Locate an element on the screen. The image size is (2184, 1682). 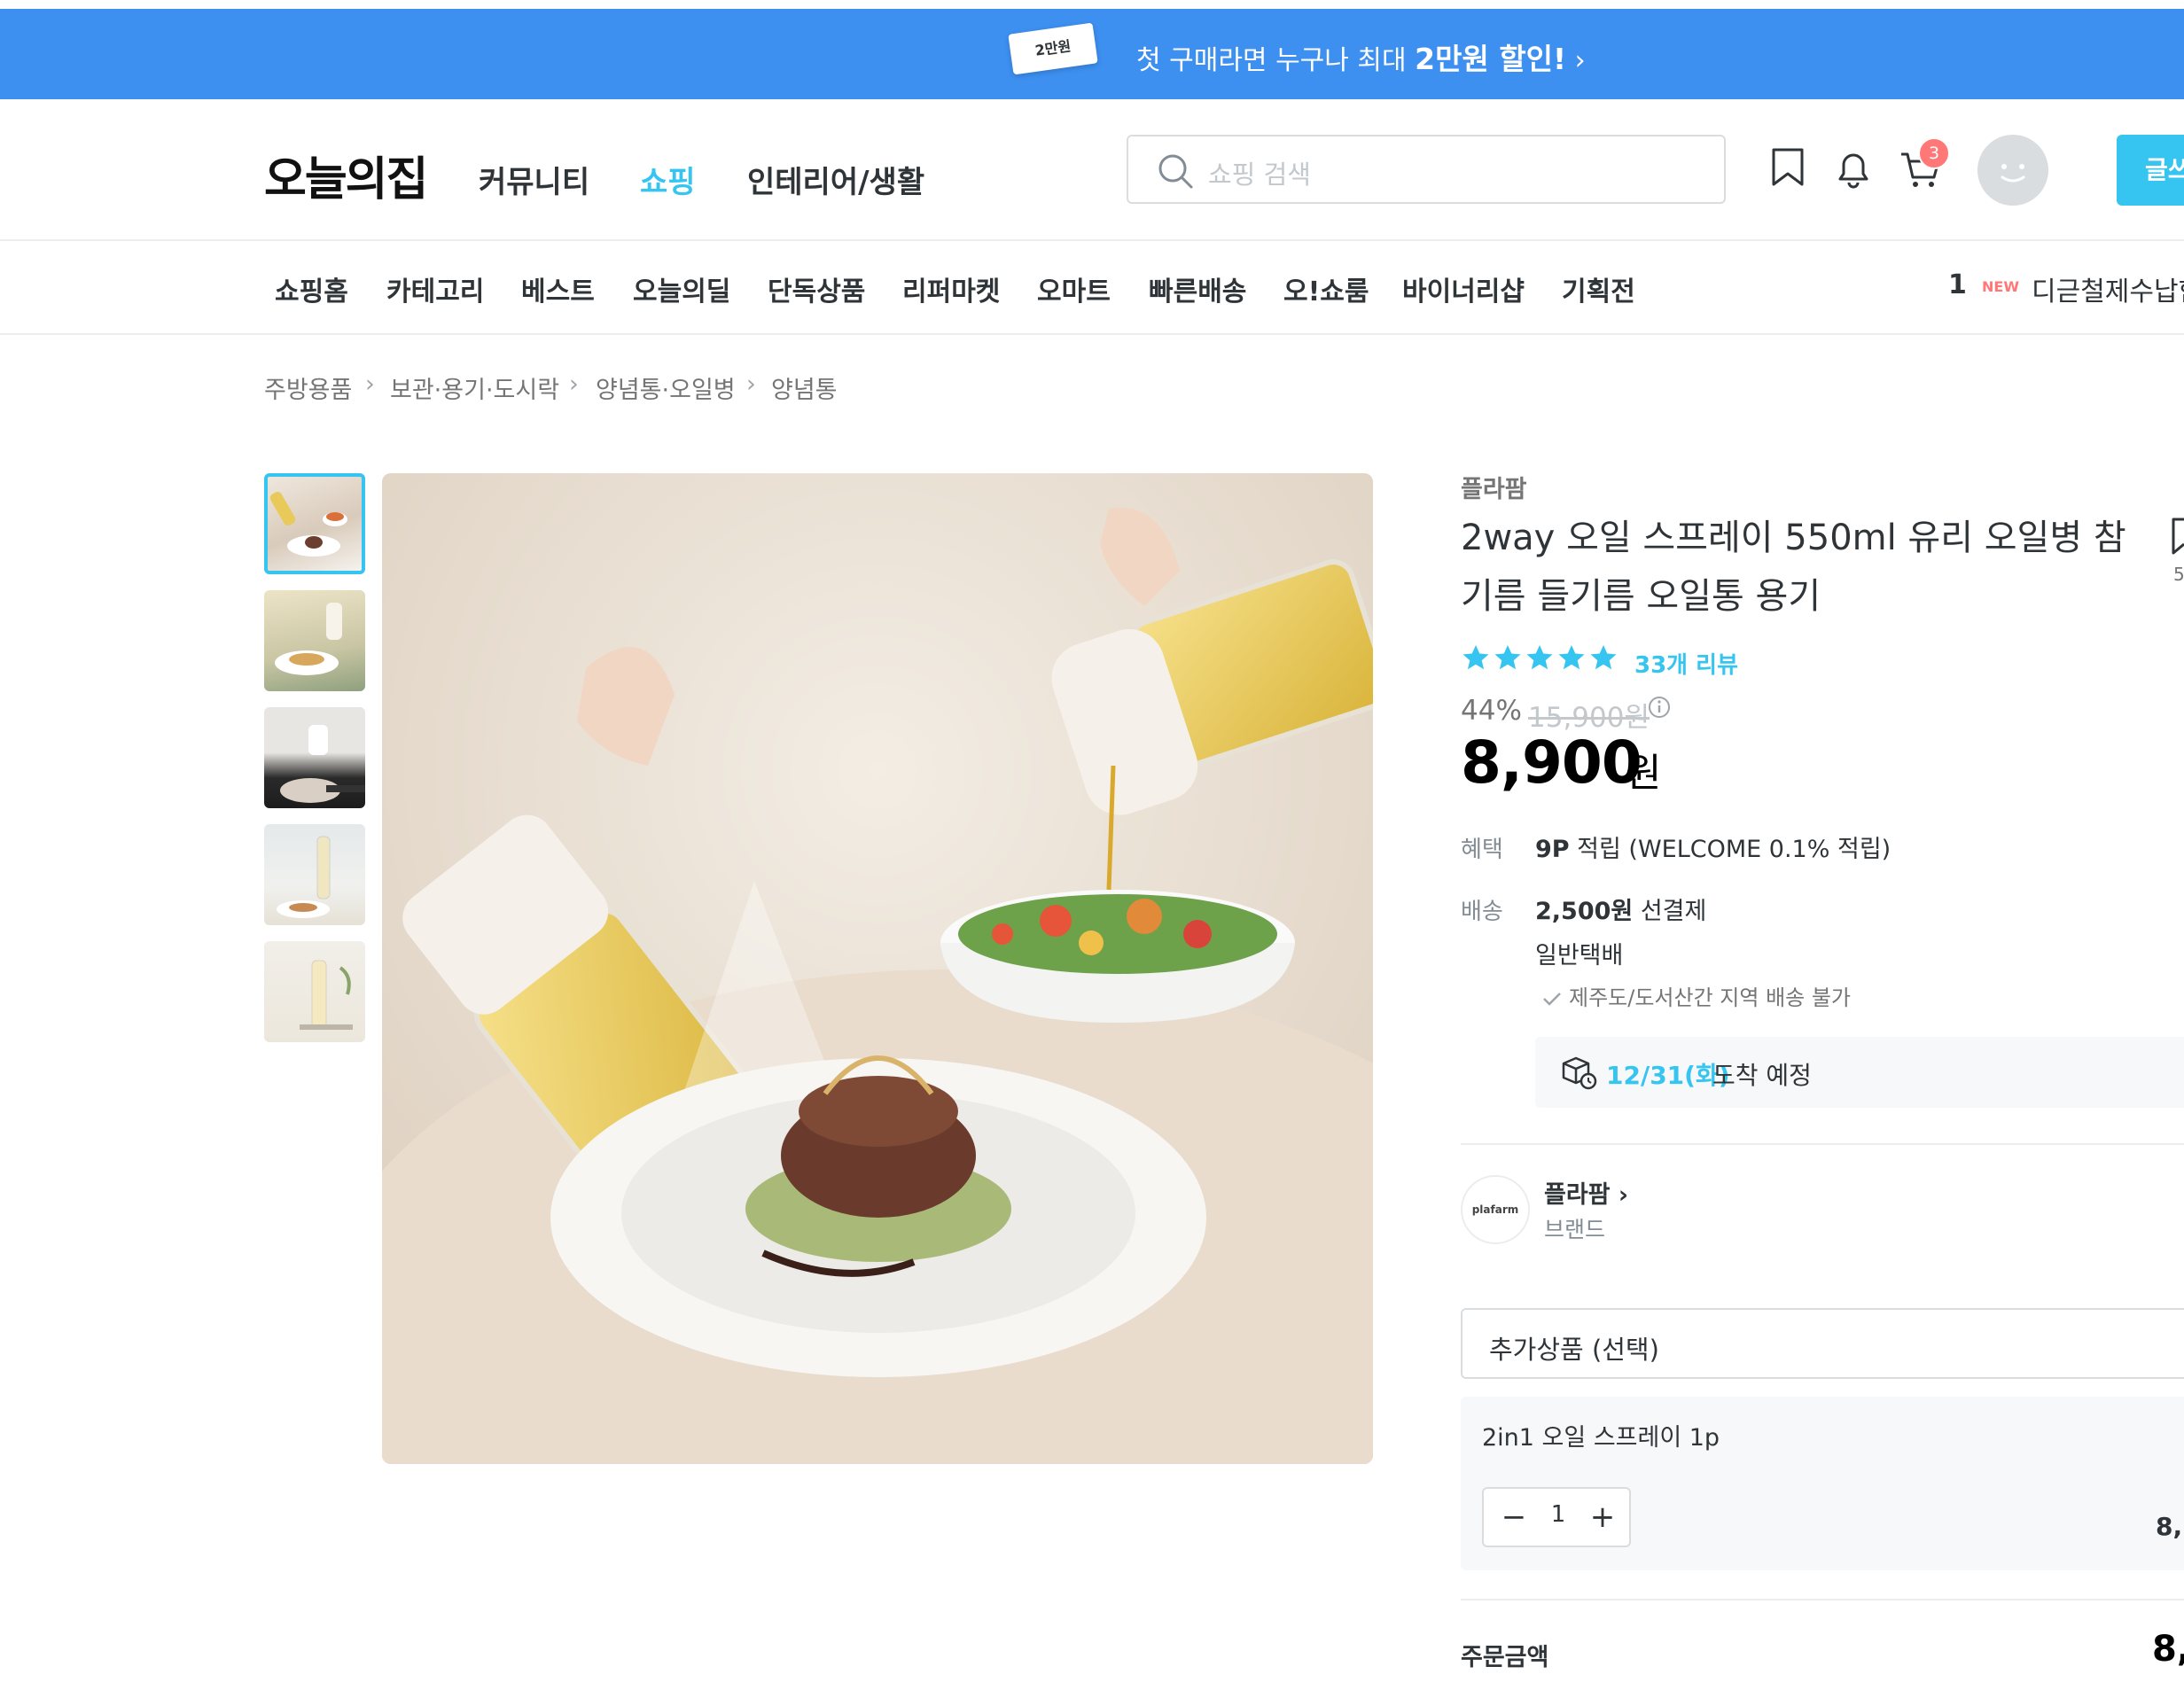
shop-nav-fast-delivery: 빠른배송 is located at coordinates (1197, 288).